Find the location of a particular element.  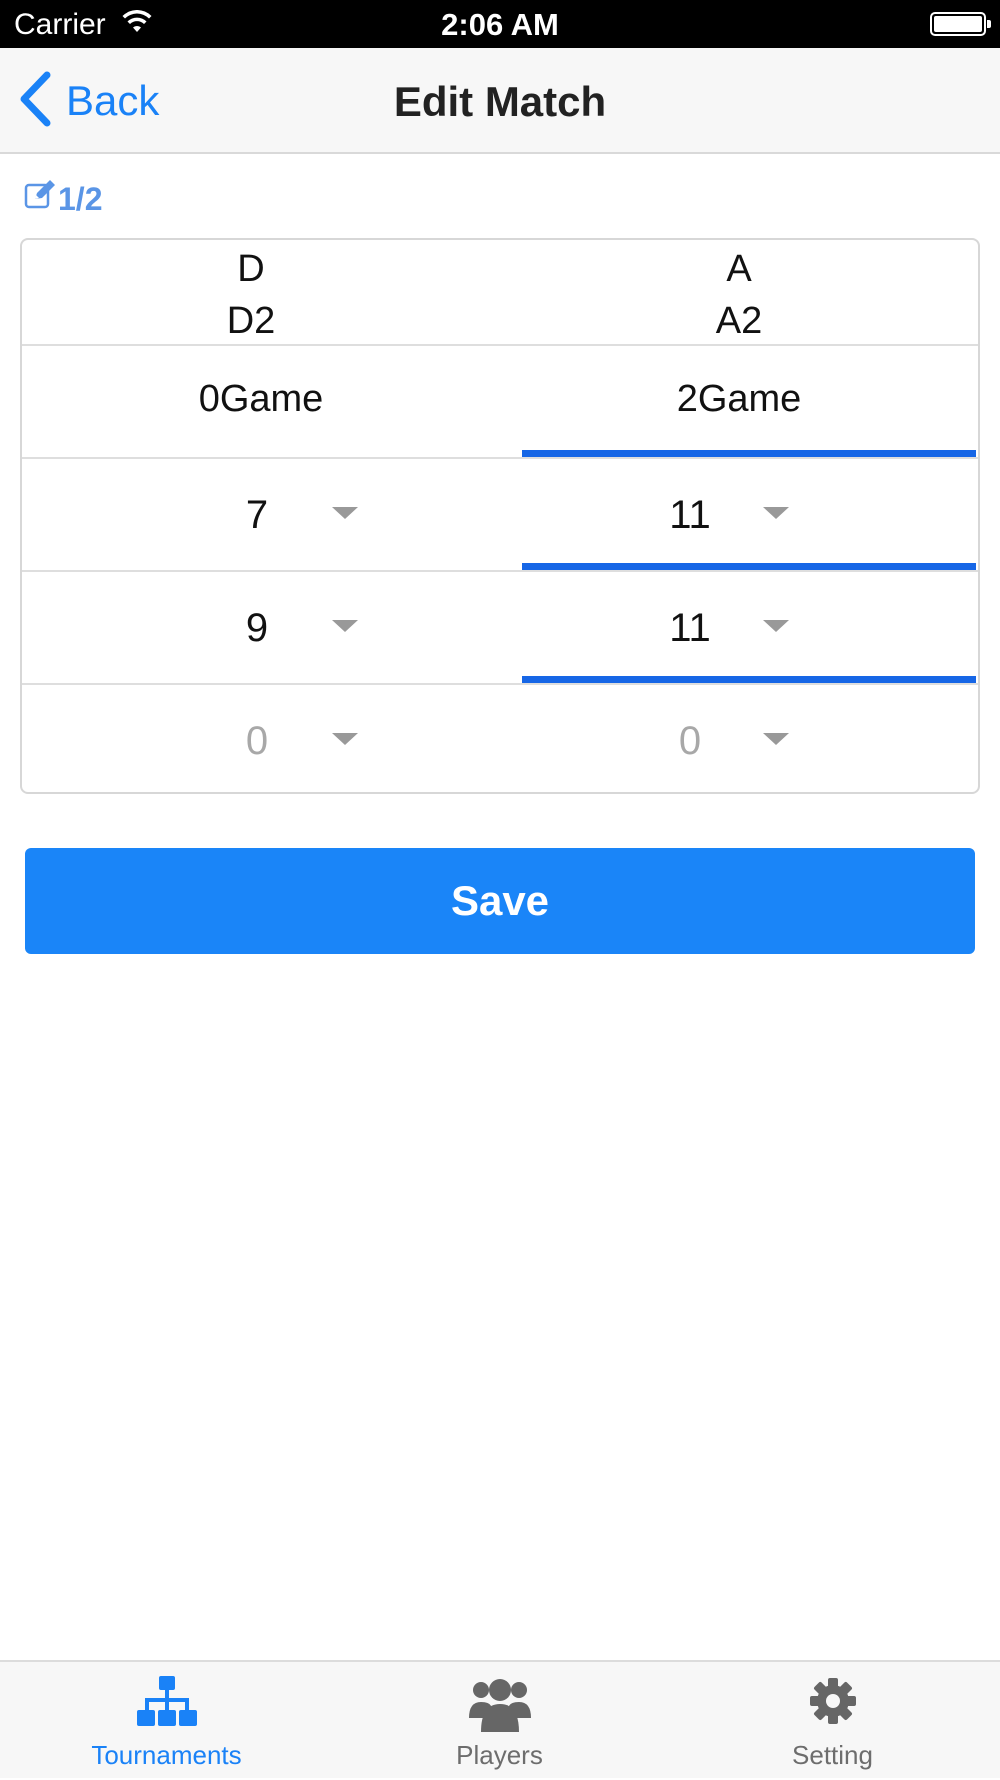

team-right-member: A2 is located at coordinates (739, 321).